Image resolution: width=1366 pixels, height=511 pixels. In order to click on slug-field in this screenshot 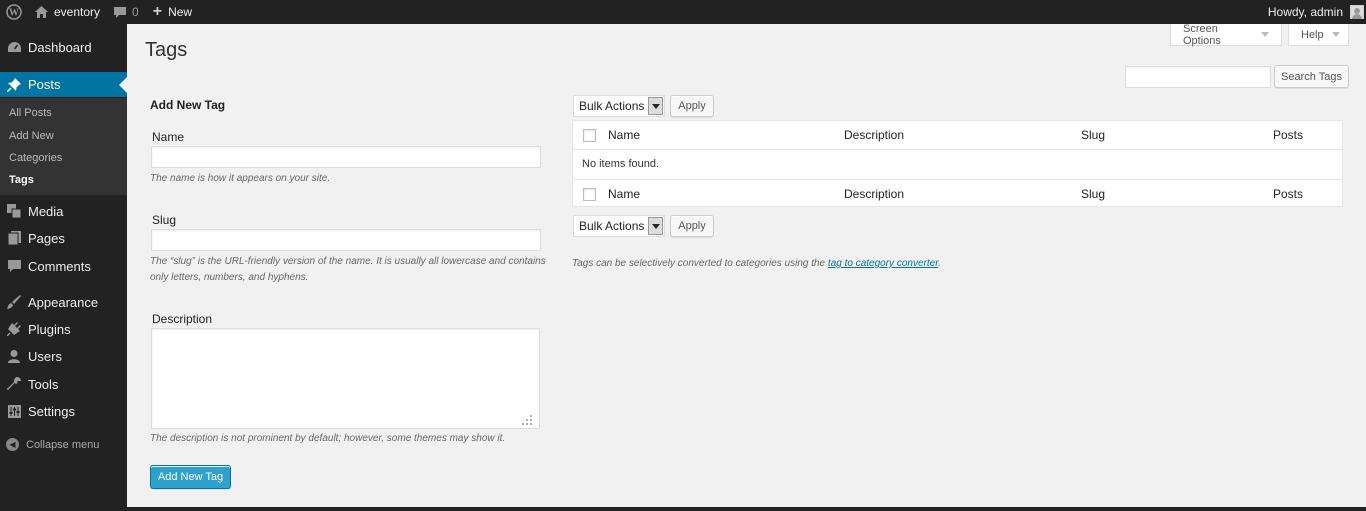, I will do `click(346, 240)`.